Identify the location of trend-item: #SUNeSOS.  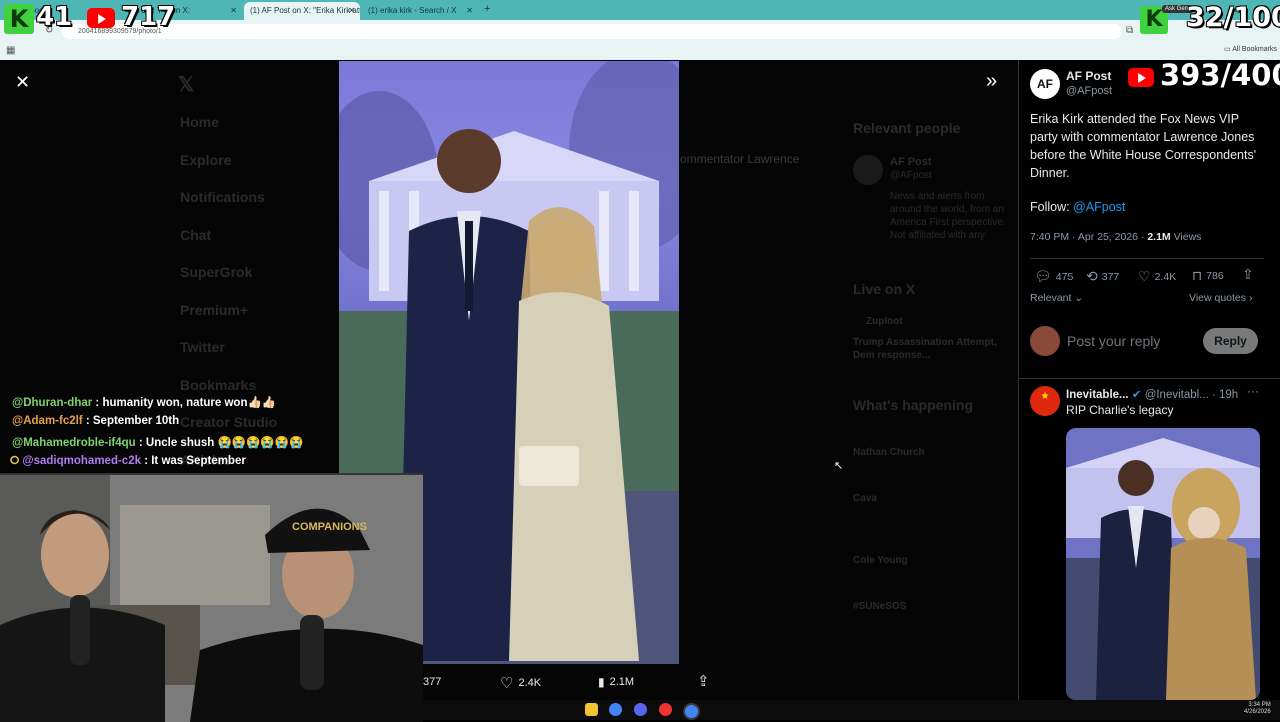
(879, 606).